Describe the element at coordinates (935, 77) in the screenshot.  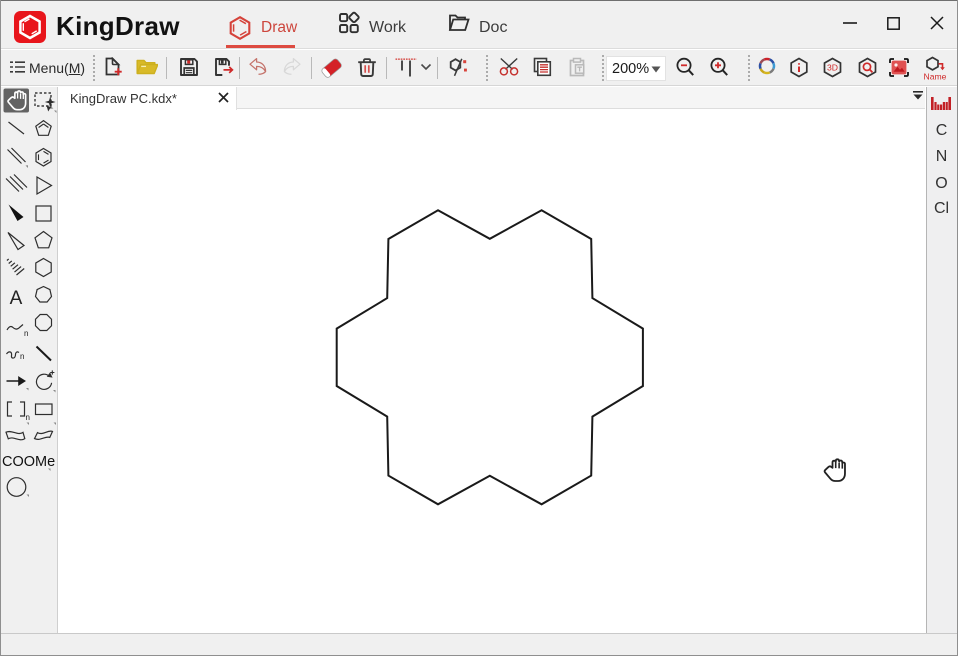
I see `svg-text: Name` at that location.